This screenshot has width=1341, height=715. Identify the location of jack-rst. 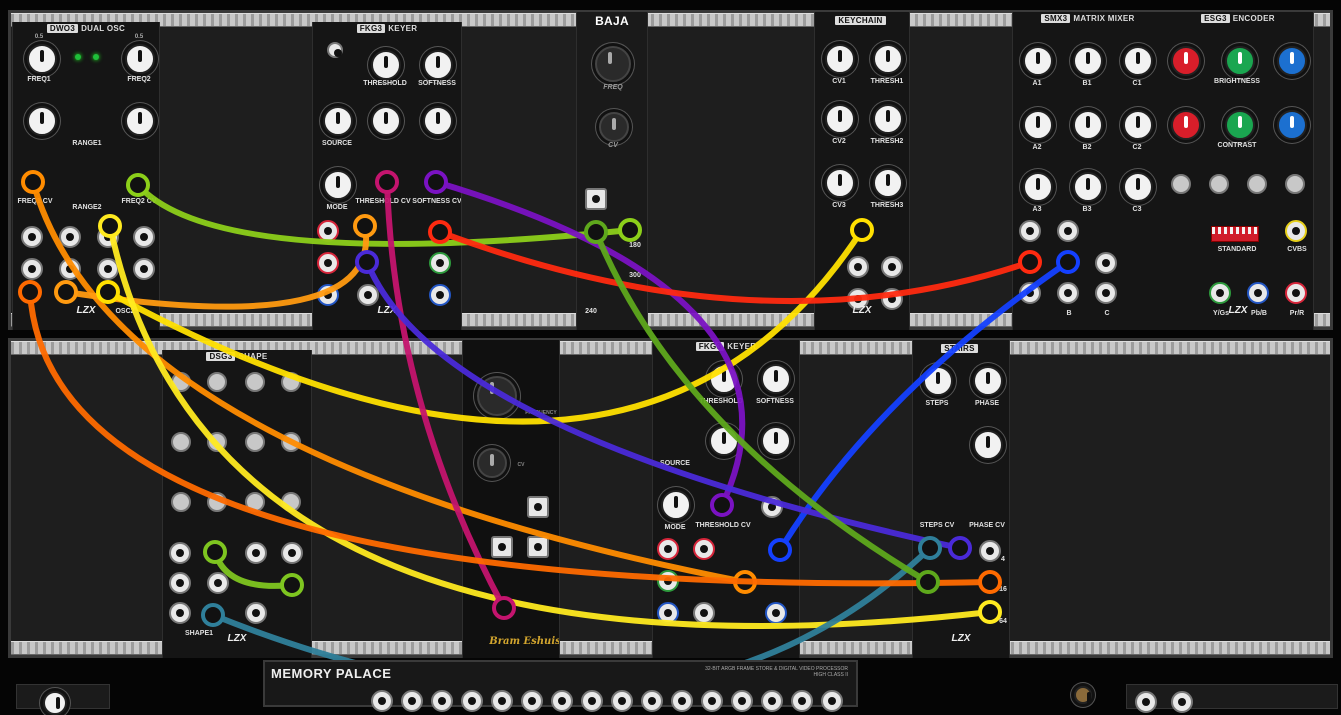
(32, 237).